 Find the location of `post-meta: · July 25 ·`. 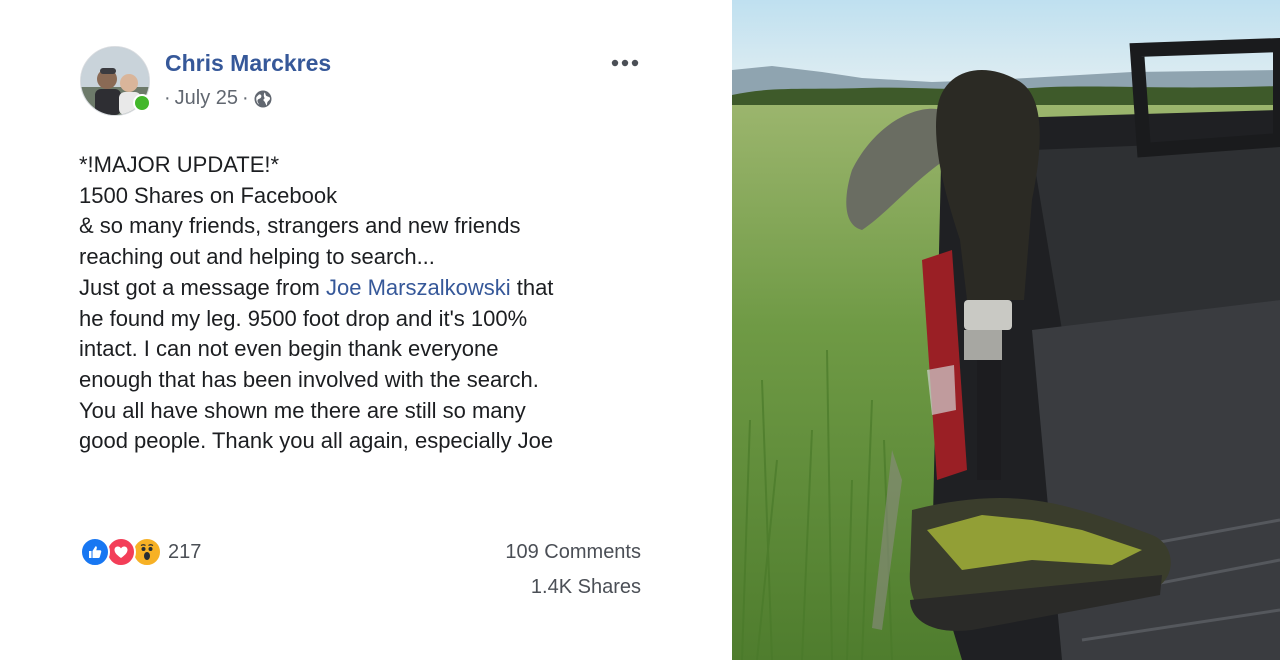

post-meta: · July 25 · is located at coordinates (218, 98).